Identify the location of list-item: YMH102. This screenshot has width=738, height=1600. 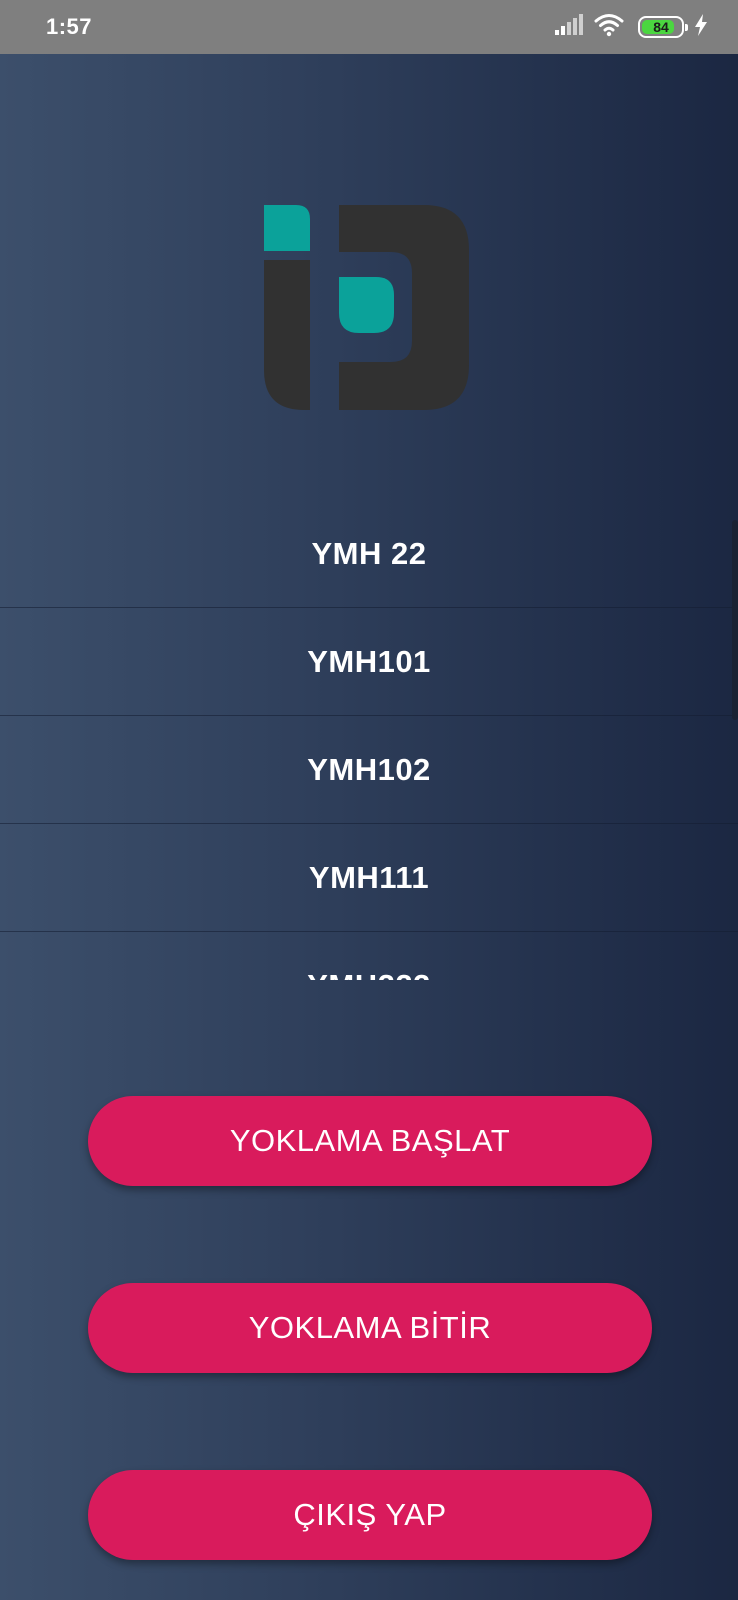
(369, 770).